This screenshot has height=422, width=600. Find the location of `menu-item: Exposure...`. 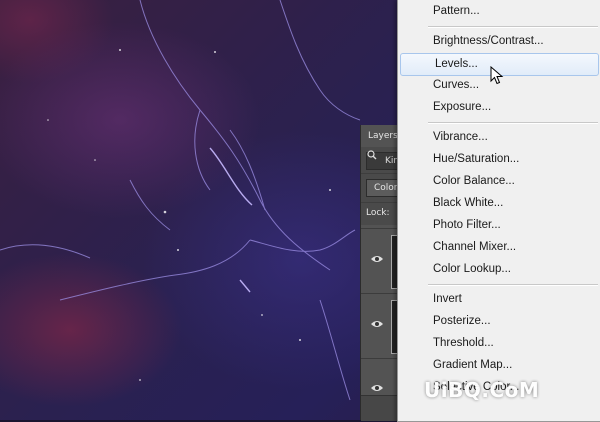

menu-item: Exposure... is located at coordinates (499, 107).